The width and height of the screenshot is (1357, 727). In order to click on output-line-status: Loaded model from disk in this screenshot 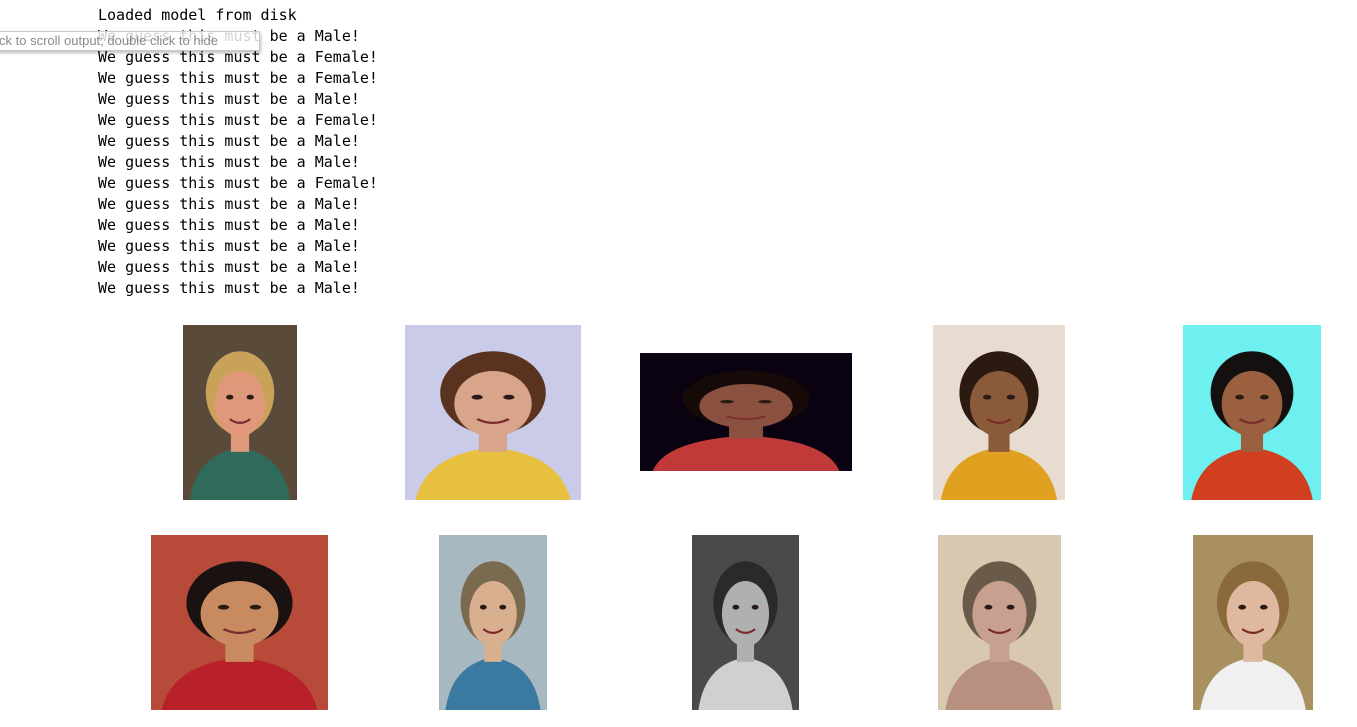, I will do `click(197, 15)`.